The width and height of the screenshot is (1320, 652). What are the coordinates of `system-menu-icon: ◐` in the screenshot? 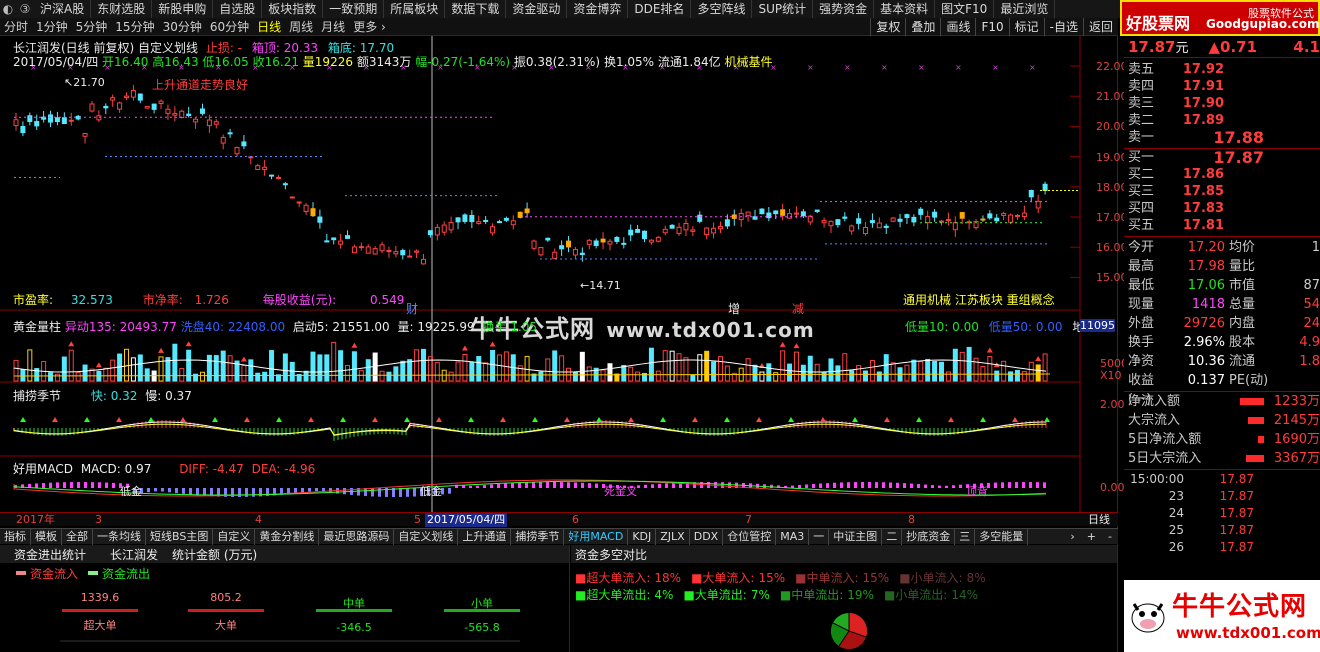 It's located at (8, 9).